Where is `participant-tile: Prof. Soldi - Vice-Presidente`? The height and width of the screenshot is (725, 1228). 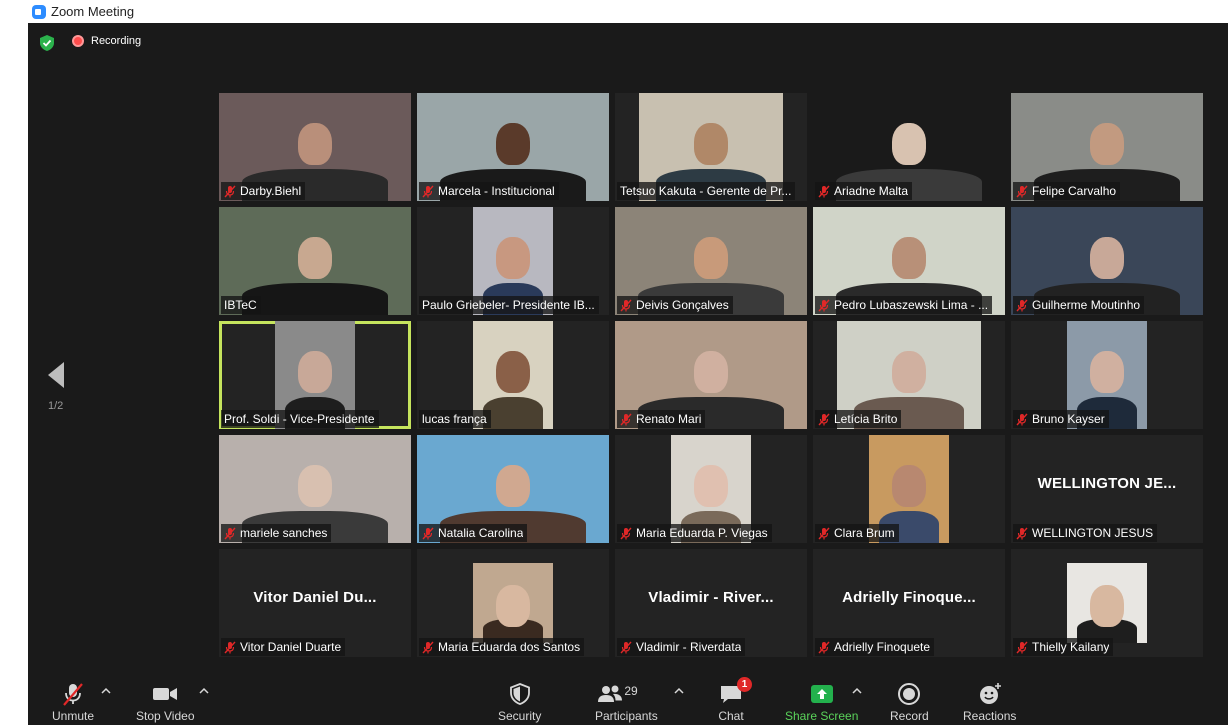
participant-tile: Prof. Soldi - Vice-Presidente is located at coordinates (315, 375).